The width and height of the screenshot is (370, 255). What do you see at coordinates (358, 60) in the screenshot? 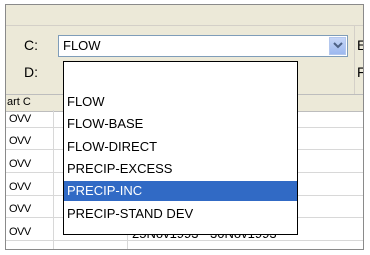
I see `right-panel-edge: E F` at bounding box center [358, 60].